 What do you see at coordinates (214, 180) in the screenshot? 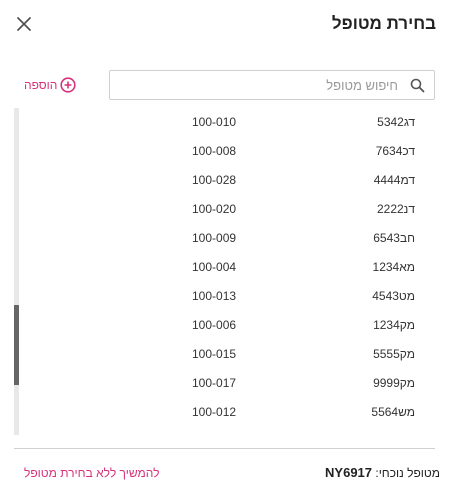
I see `patient-code: 100-028` at bounding box center [214, 180].